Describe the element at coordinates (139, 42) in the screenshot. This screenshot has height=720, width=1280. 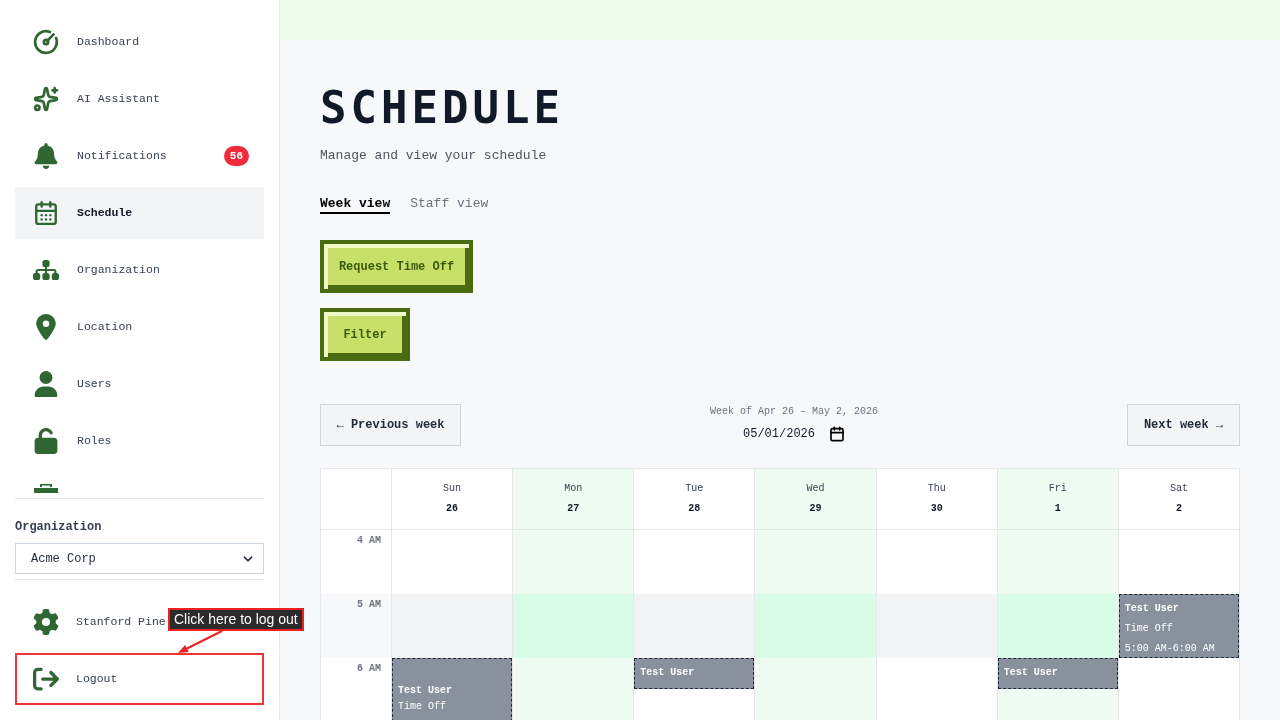
I see `nav-item: Dashboard` at that location.